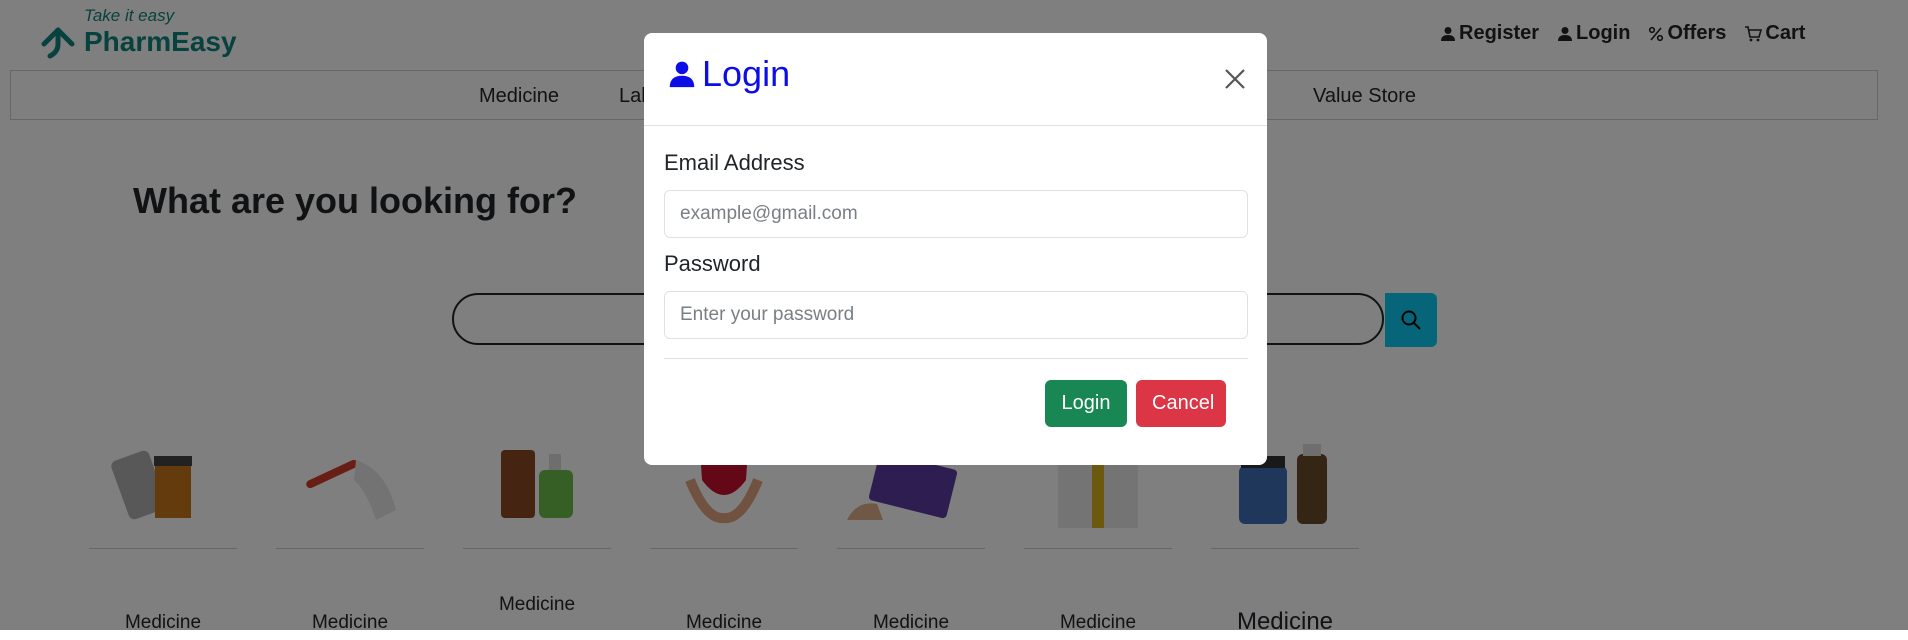  I want to click on modal-title-text: Login, so click(746, 73).